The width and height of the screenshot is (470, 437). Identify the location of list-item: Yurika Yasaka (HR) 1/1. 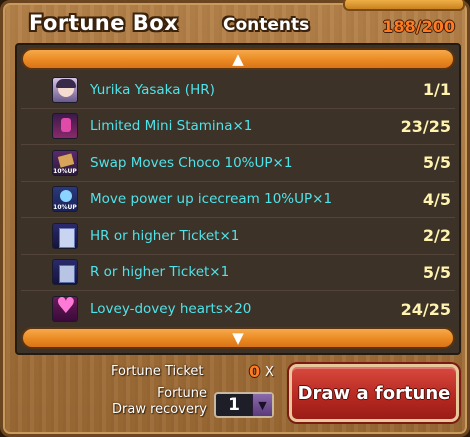
(238, 90).